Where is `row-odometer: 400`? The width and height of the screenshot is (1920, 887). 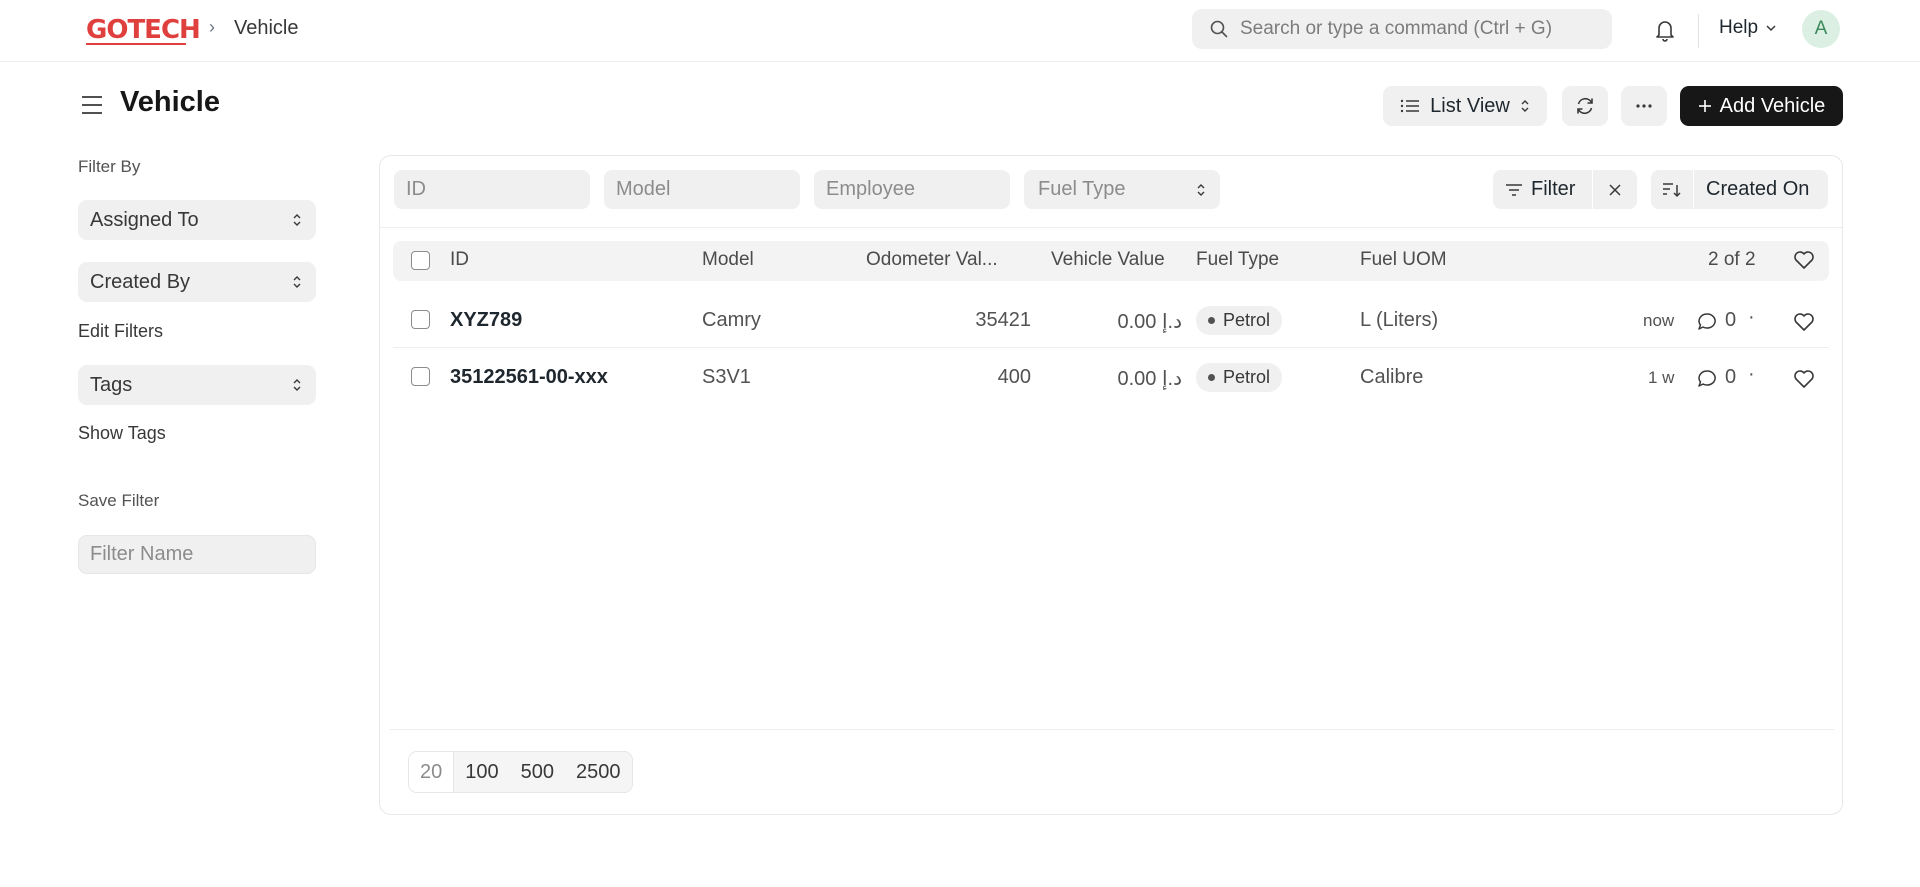 row-odometer: 400 is located at coordinates (1014, 377).